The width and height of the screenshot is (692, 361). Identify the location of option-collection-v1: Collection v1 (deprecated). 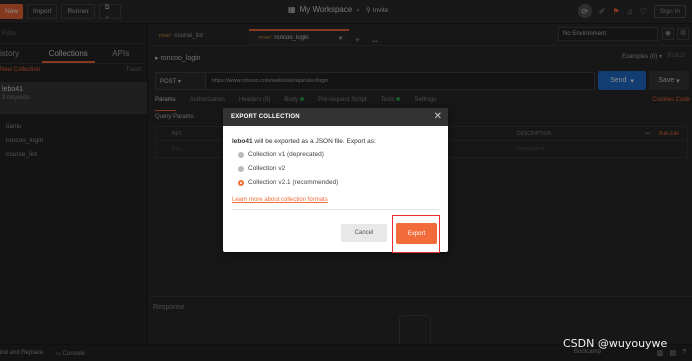
(281, 154).